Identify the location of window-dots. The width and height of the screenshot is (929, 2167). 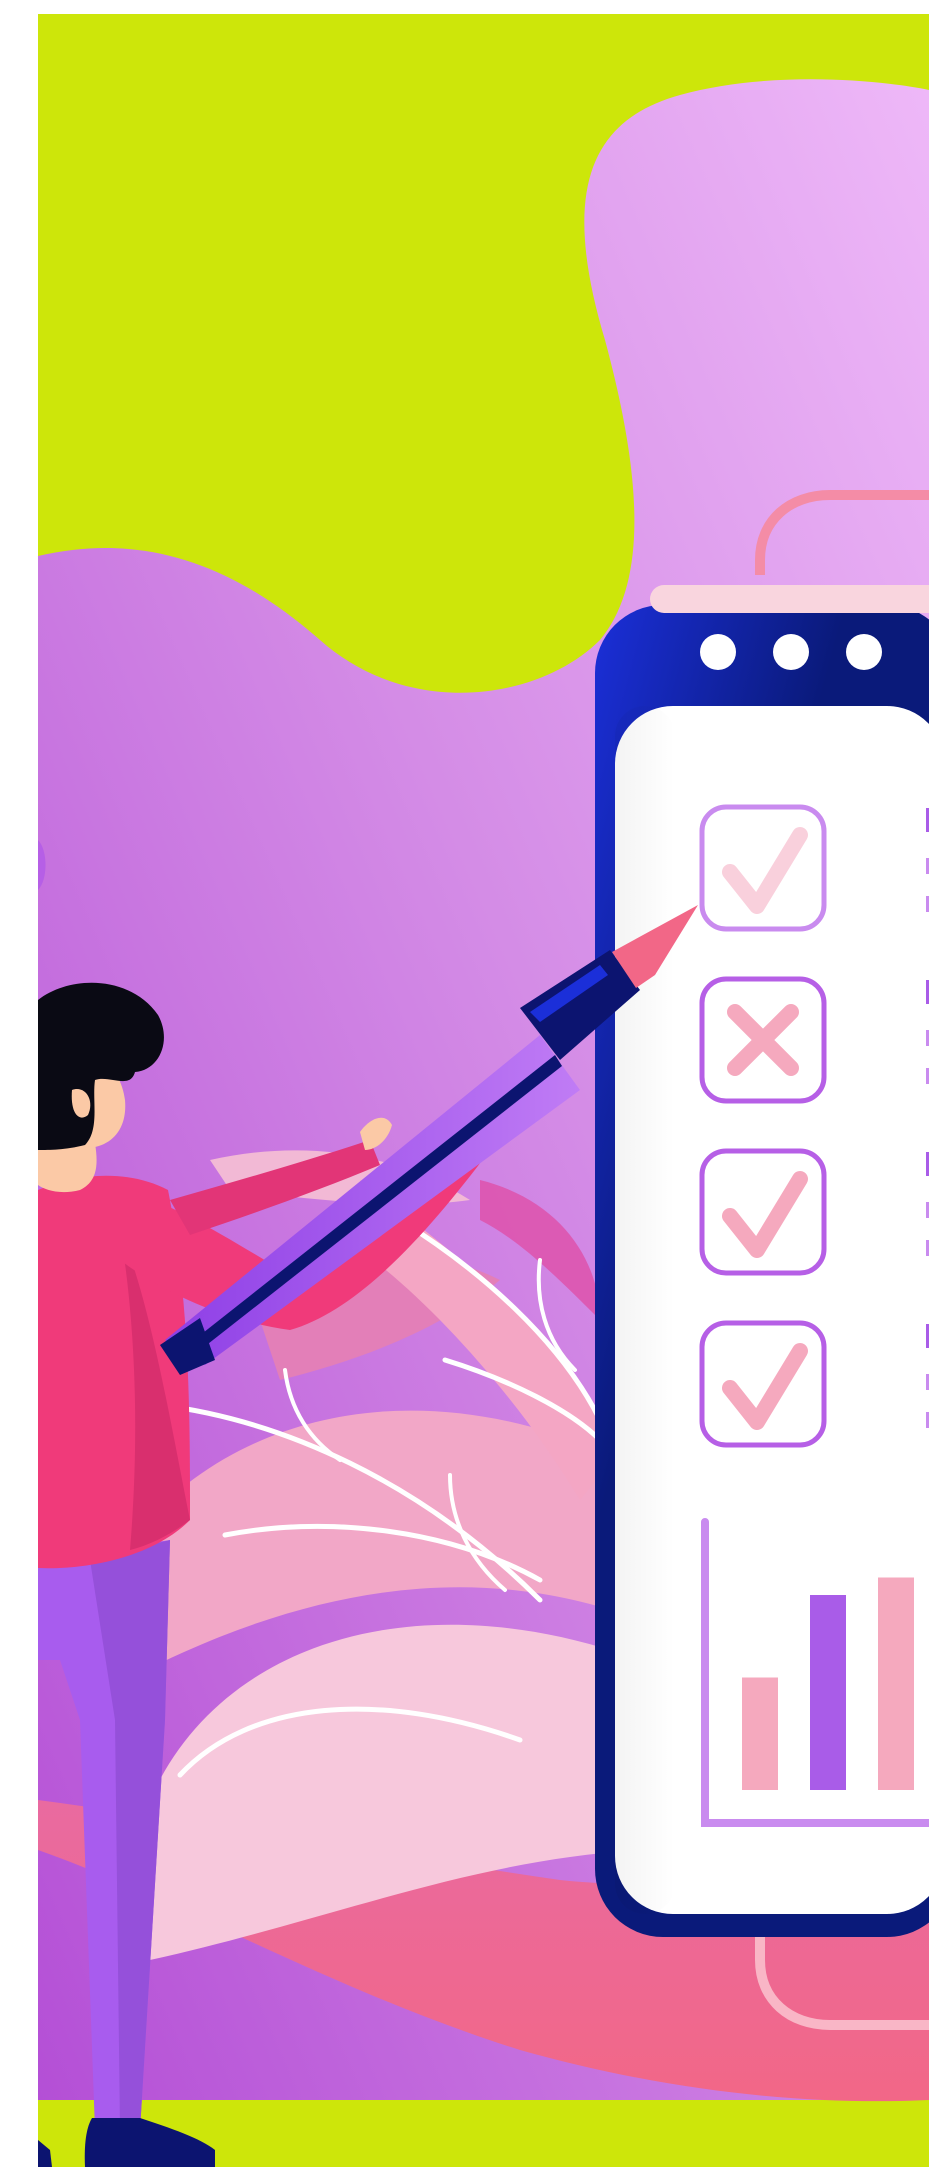
(791, 652).